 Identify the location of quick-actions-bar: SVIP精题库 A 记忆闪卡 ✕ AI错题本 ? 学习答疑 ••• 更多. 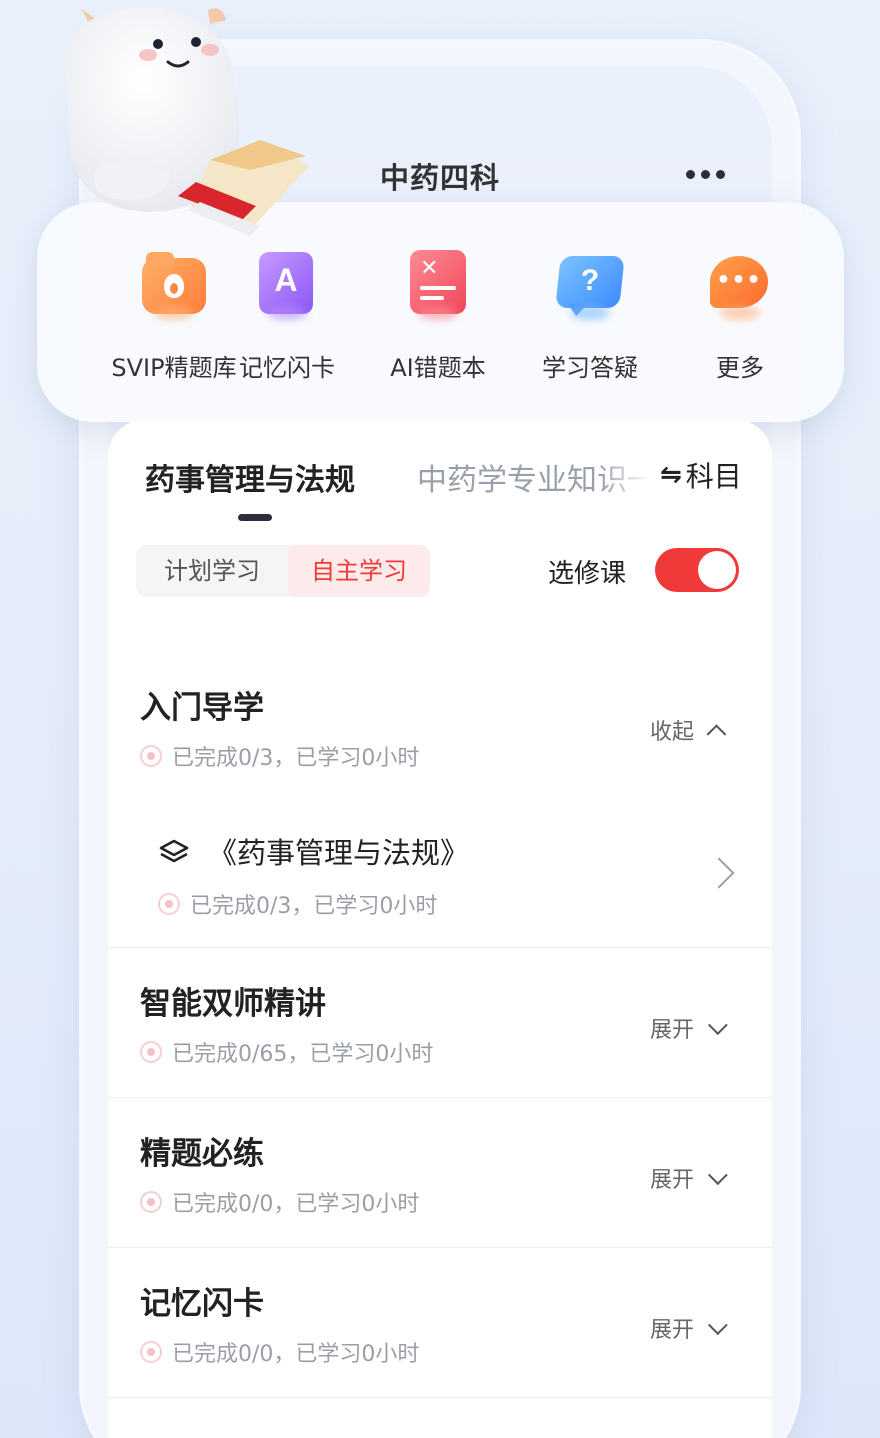
(440, 312).